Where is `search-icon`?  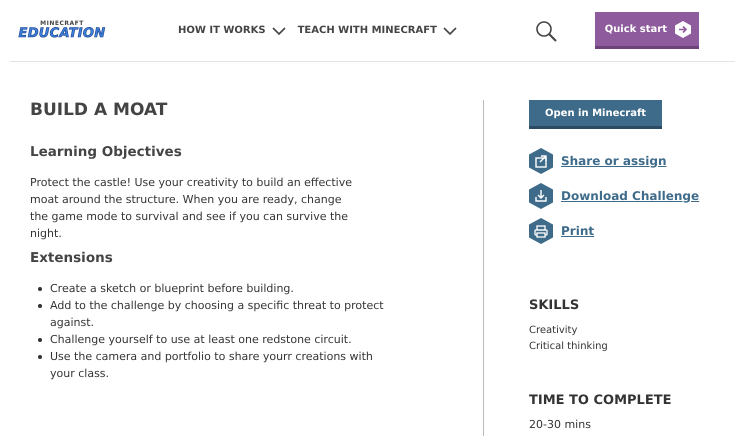 search-icon is located at coordinates (545, 31).